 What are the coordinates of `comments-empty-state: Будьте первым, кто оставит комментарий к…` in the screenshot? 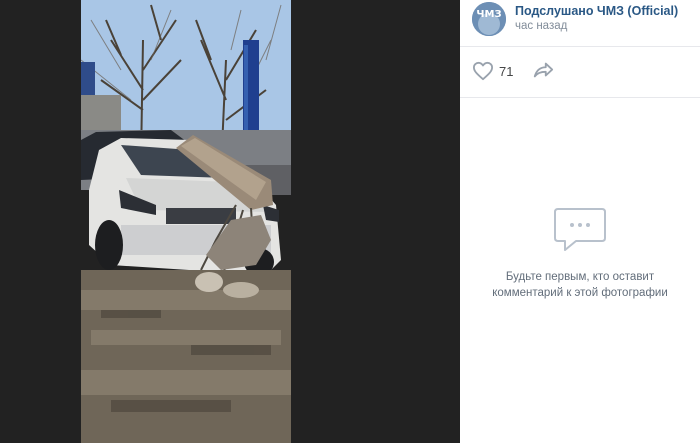 It's located at (580, 253).